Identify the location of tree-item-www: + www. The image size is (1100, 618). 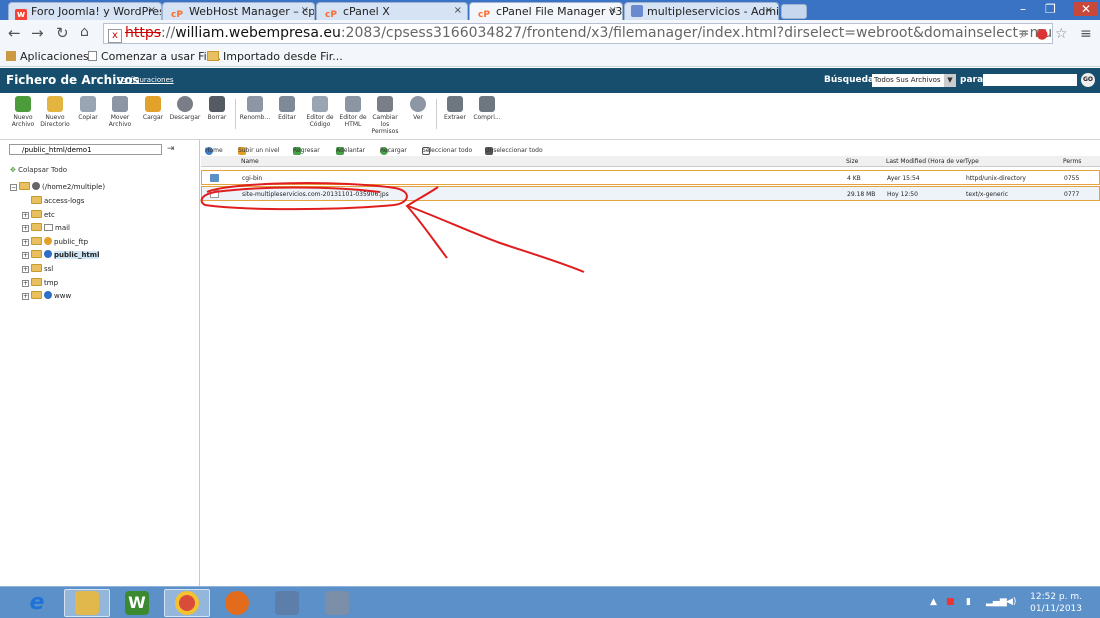
(46, 295).